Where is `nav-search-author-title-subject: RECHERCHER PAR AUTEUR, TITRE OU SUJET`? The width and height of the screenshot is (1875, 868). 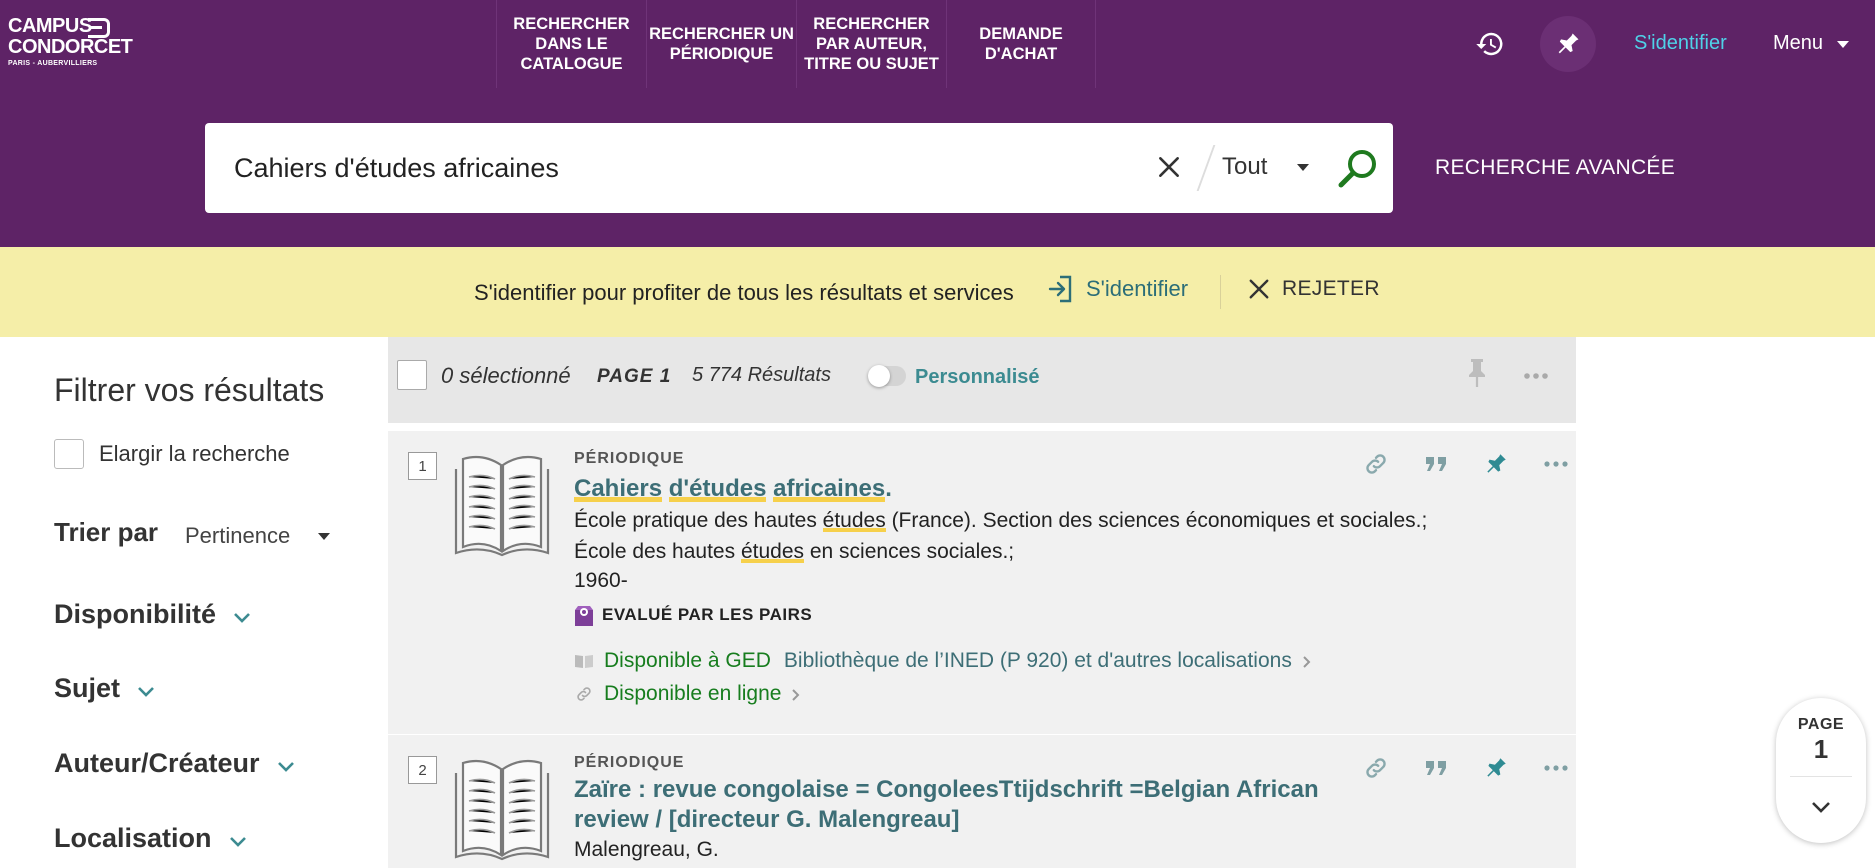
nav-search-author-title-subject: RECHERCHER PAR AUTEUR, TITRE OU SUJET is located at coordinates (871, 44).